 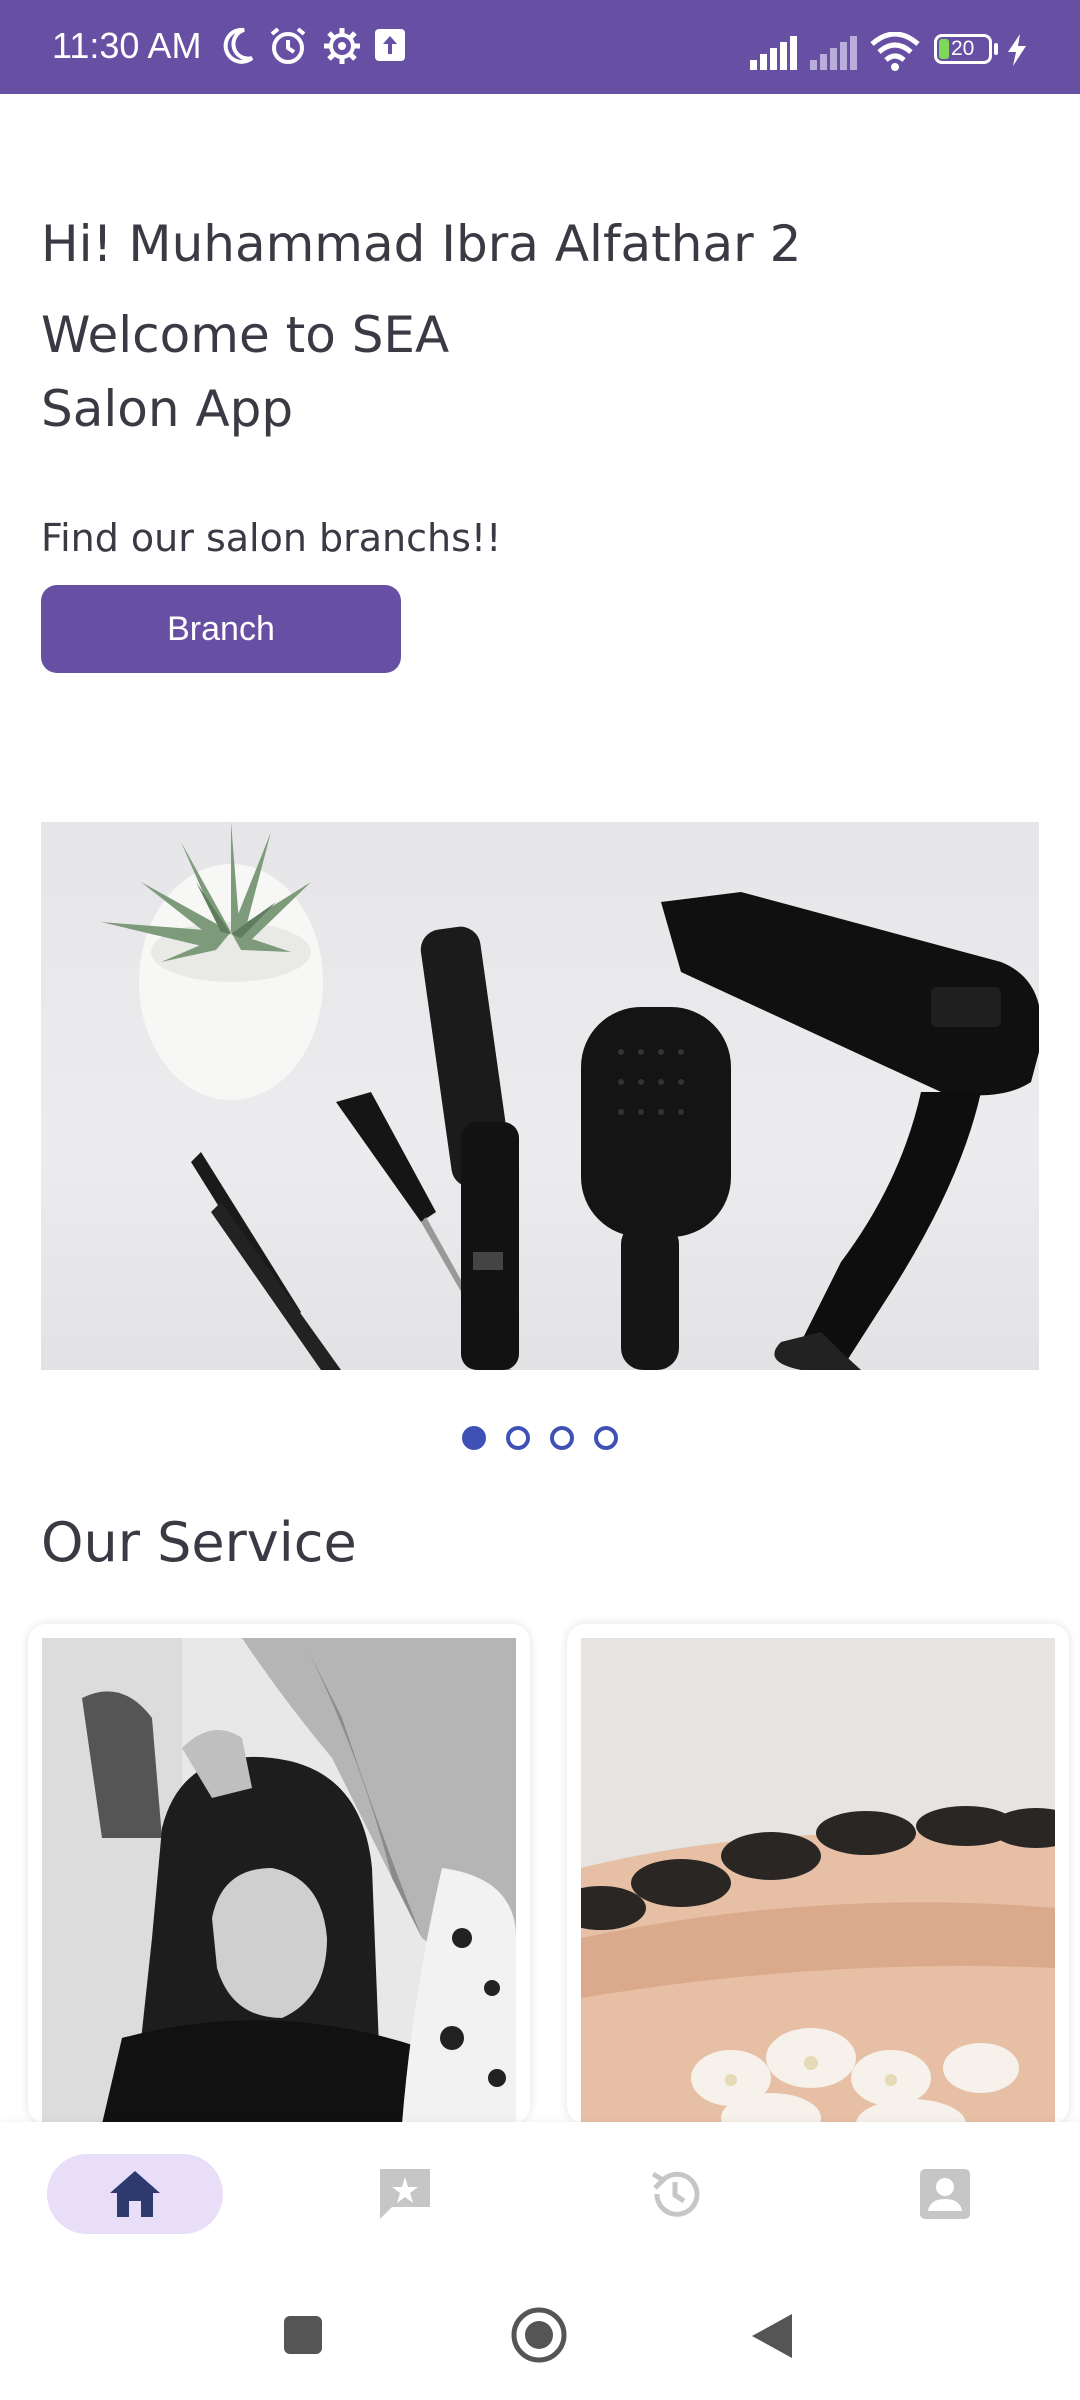 What do you see at coordinates (773, 53) in the screenshot?
I see `signal-icon` at bounding box center [773, 53].